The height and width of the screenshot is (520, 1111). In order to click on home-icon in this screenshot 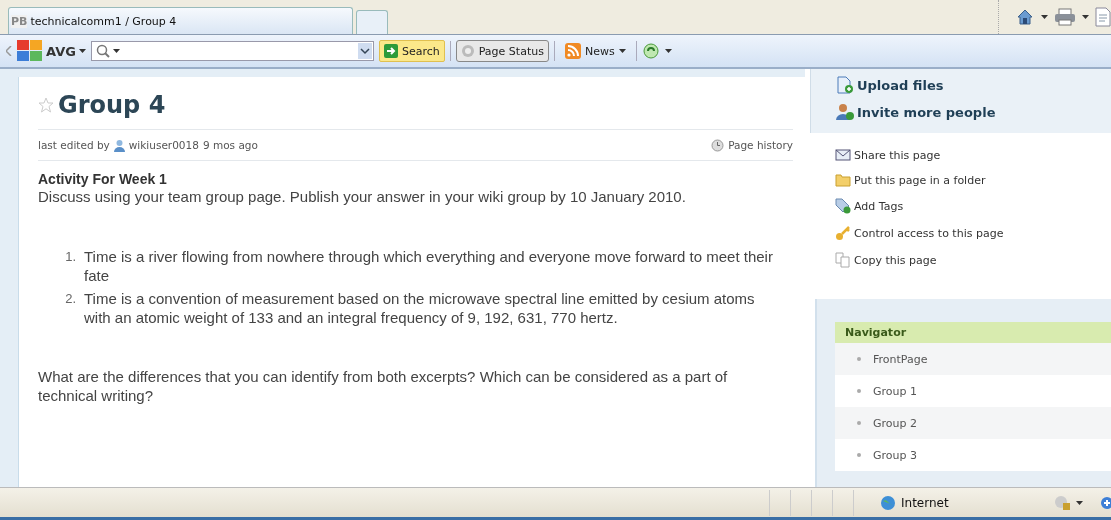, I will do `click(1025, 17)`.